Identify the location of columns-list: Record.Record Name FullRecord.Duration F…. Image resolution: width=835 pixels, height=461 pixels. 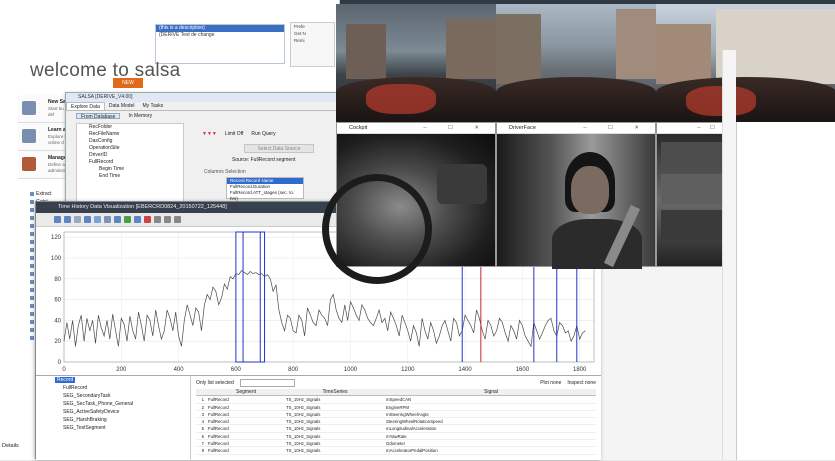
(265, 189).